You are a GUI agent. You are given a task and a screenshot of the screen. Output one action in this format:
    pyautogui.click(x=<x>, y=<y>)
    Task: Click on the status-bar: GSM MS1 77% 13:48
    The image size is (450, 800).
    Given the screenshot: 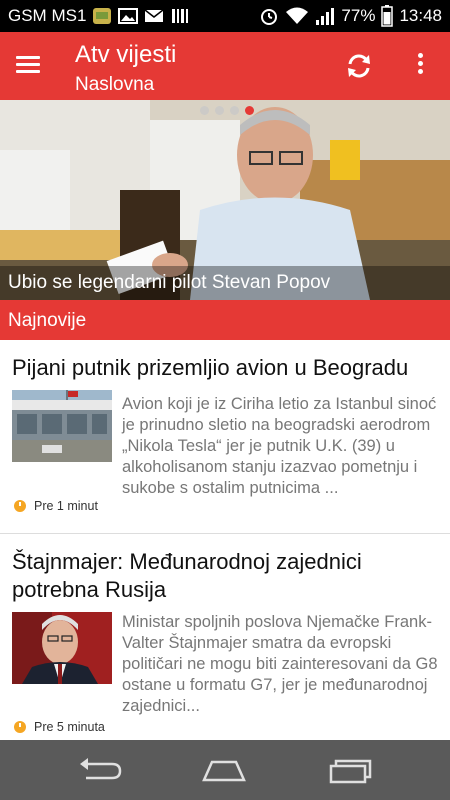 What is the action you would take?
    pyautogui.click(x=225, y=16)
    